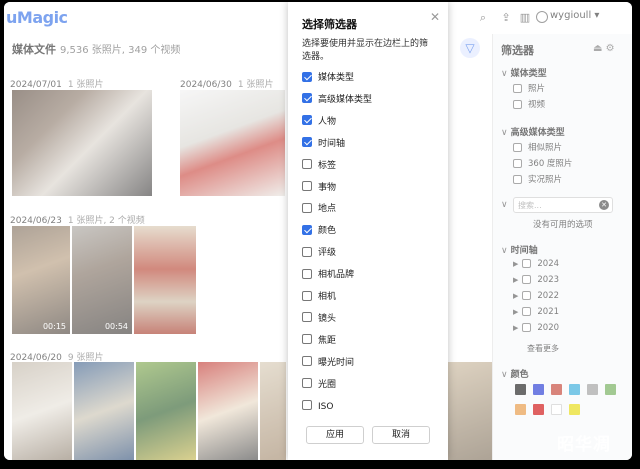 The image size is (640, 469). Describe the element at coordinates (327, 340) in the screenshot. I see `filter-option-label: 焦距` at that location.